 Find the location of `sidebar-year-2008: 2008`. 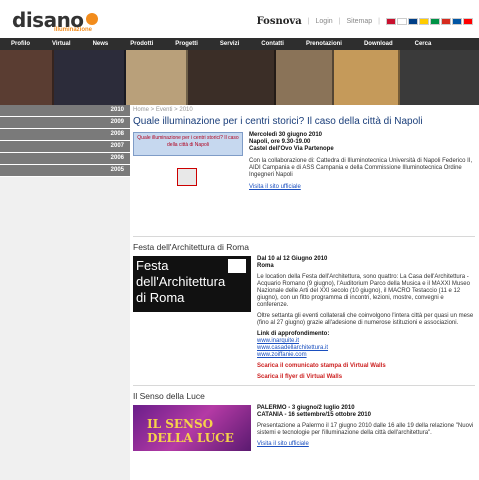

sidebar-year-2008: 2008 is located at coordinates (65, 135).